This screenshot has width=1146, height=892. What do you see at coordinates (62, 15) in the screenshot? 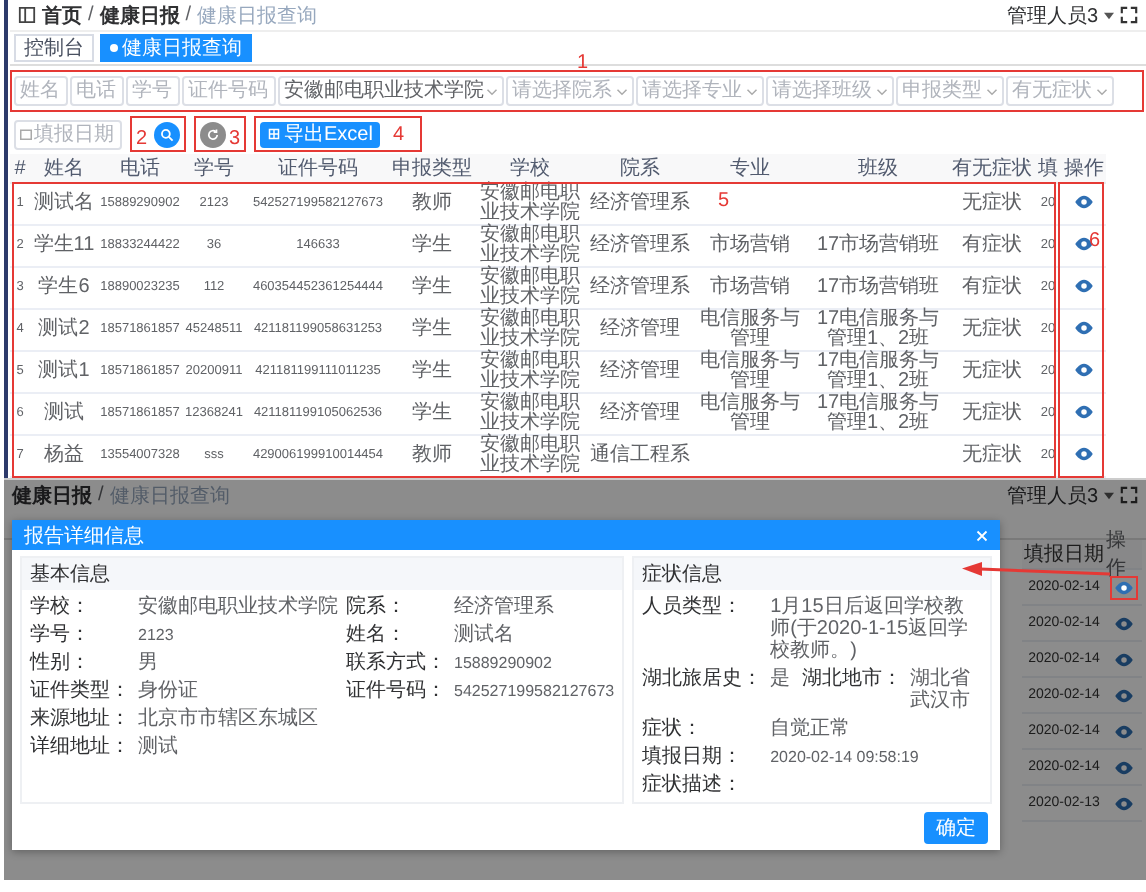
I see `breadcrumb-link: 首页` at bounding box center [62, 15].